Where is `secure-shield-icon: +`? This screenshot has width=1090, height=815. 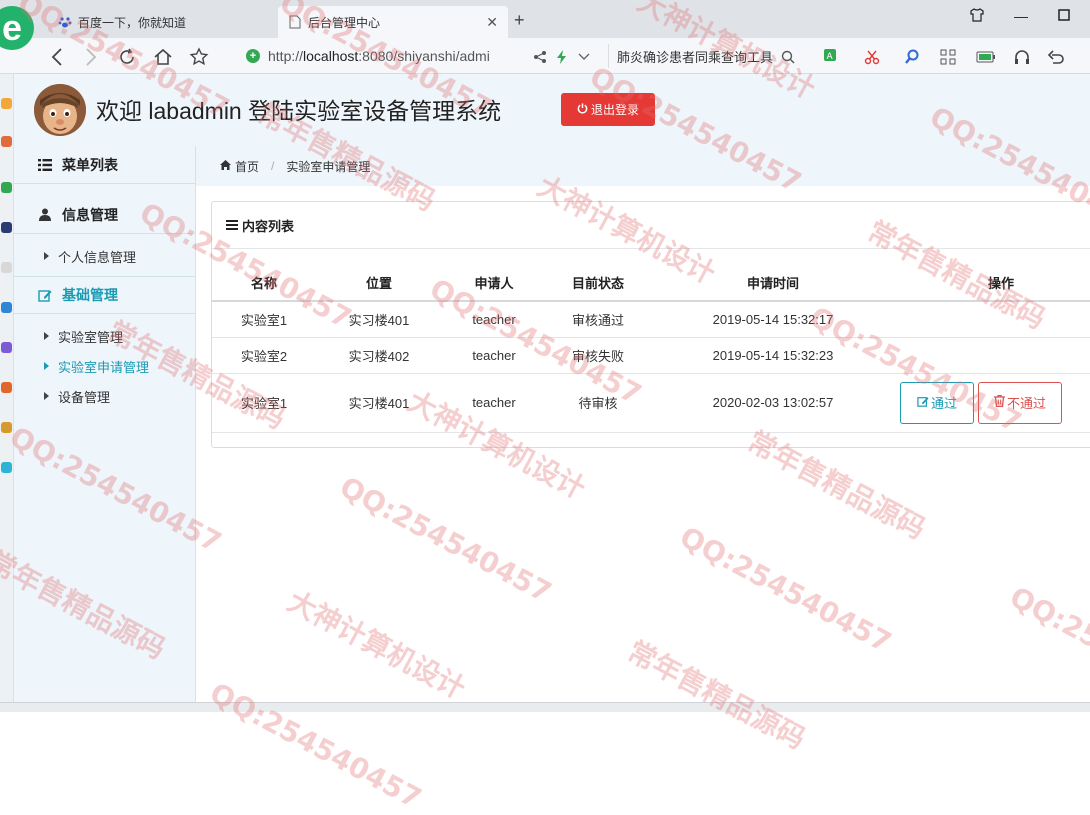
secure-shield-icon: + is located at coordinates (253, 56).